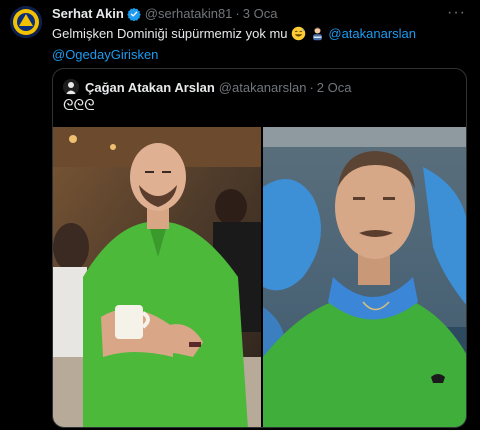 This screenshot has width=480, height=430. I want to click on quoted-timestamp: 2 Oca, so click(334, 87).